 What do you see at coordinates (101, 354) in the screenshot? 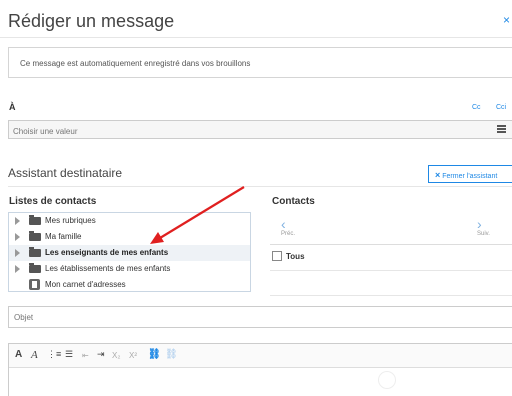
I see `indent-icon: ⇥` at bounding box center [101, 354].